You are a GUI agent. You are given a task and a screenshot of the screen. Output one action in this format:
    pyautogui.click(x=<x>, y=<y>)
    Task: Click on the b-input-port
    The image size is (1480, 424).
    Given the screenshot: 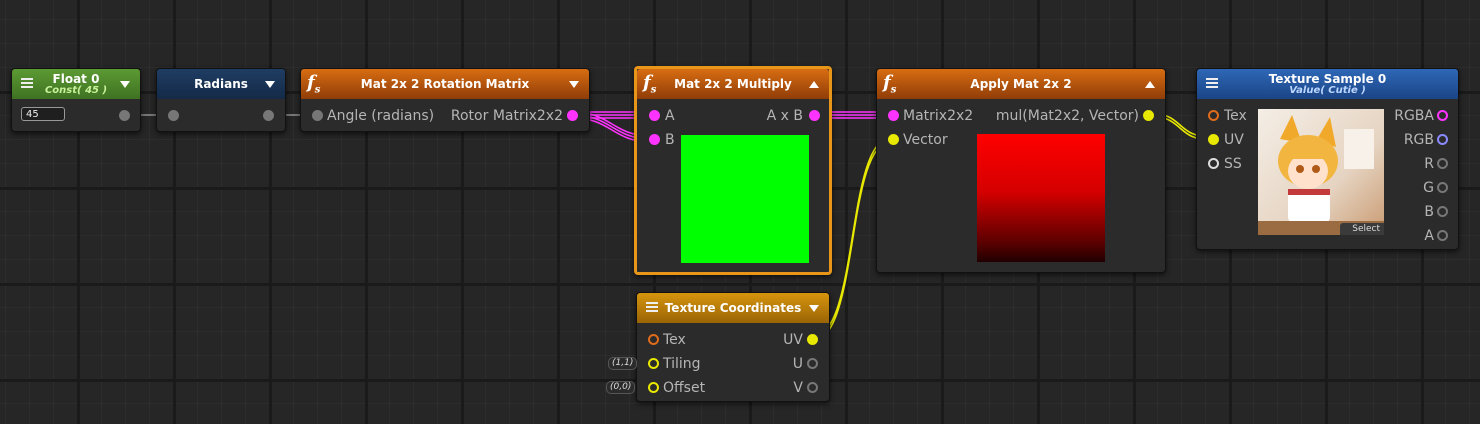 What is the action you would take?
    pyautogui.click(x=654, y=139)
    